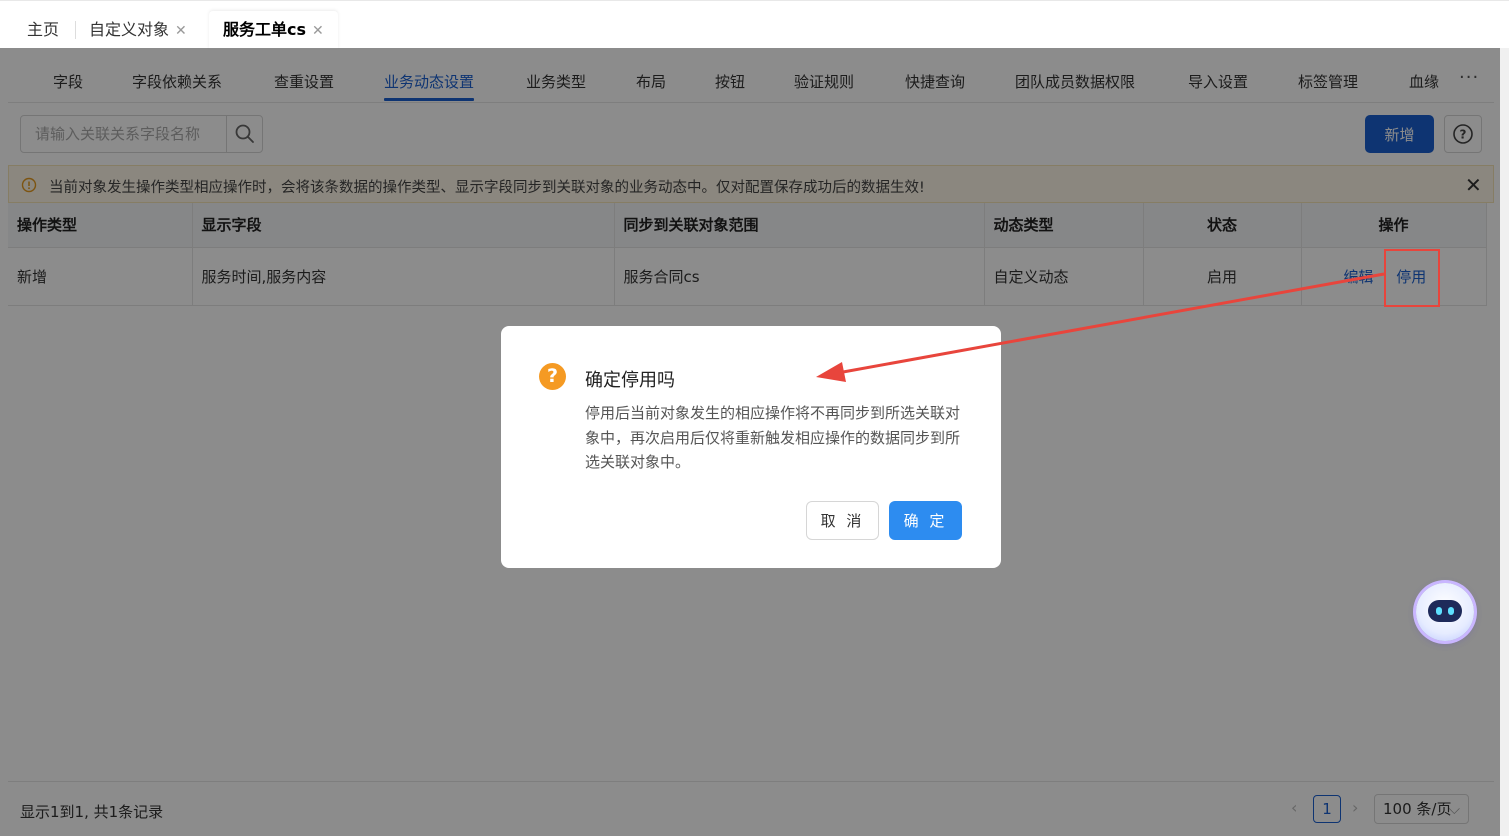 This screenshot has width=1509, height=836. I want to click on question-icon: ?, so click(552, 376).